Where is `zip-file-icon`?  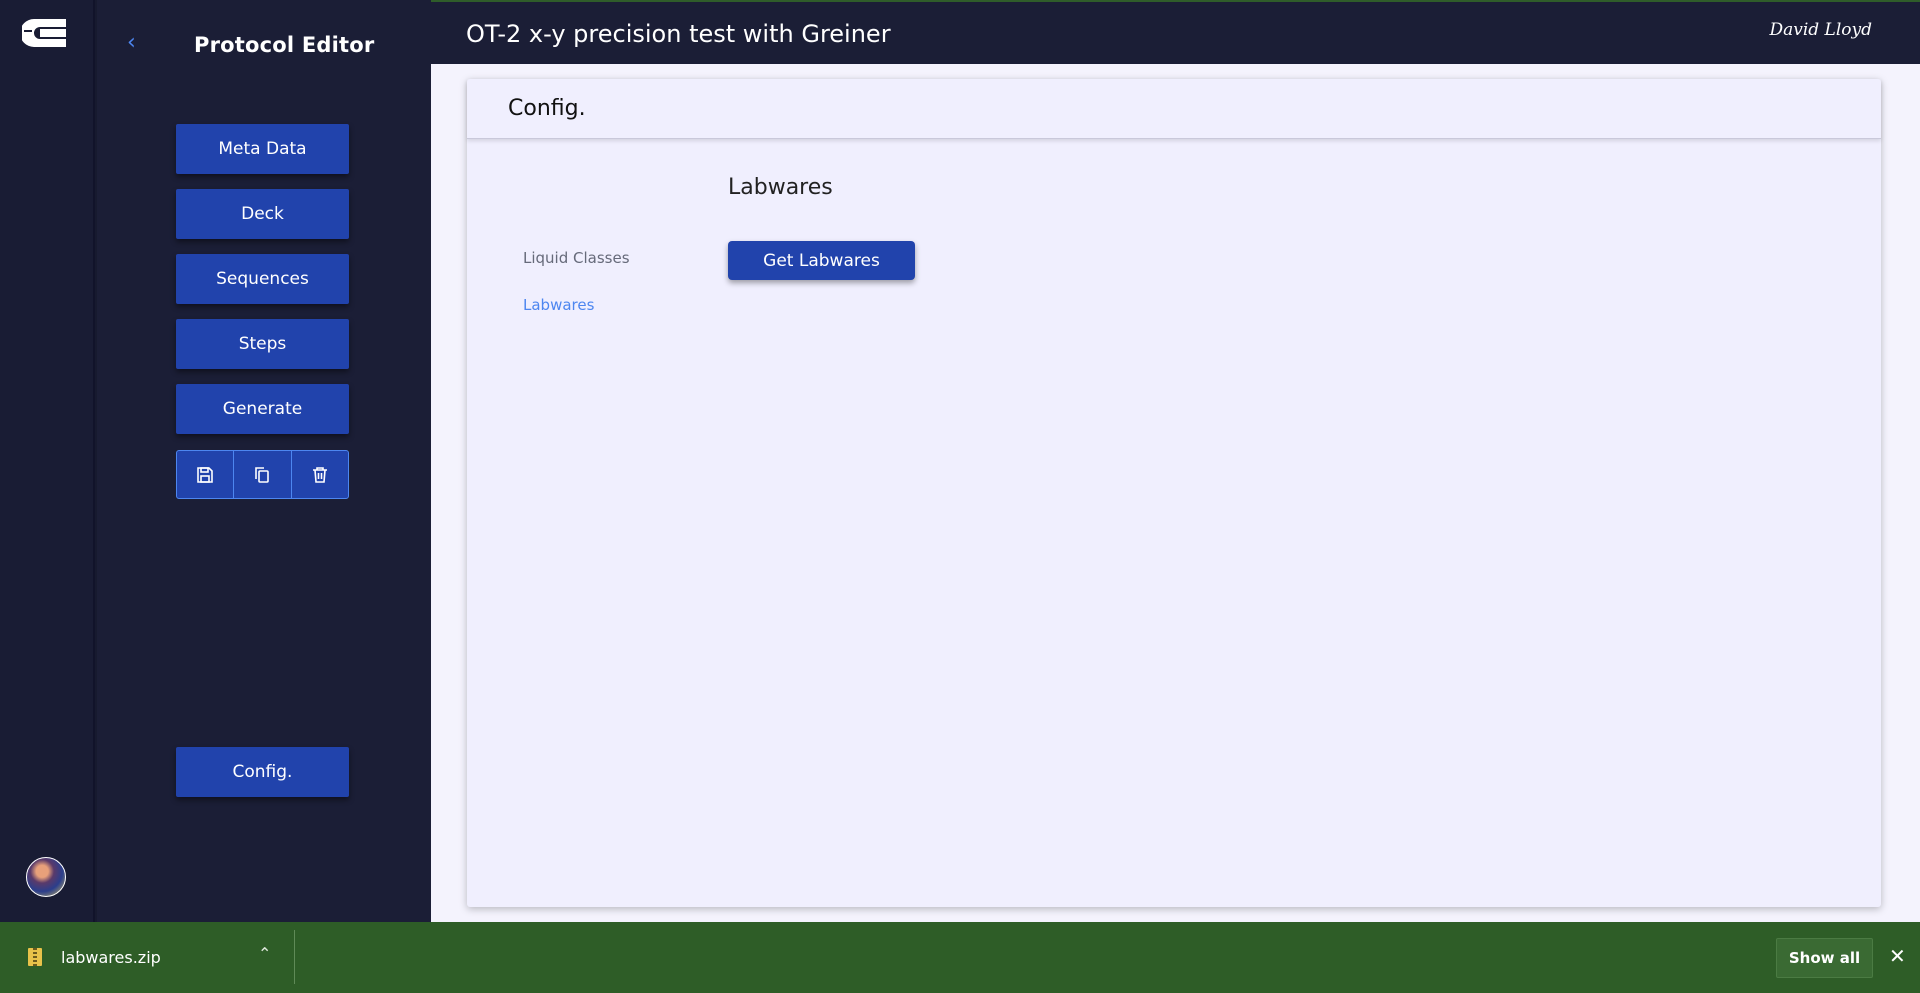
zip-file-icon is located at coordinates (35, 957).